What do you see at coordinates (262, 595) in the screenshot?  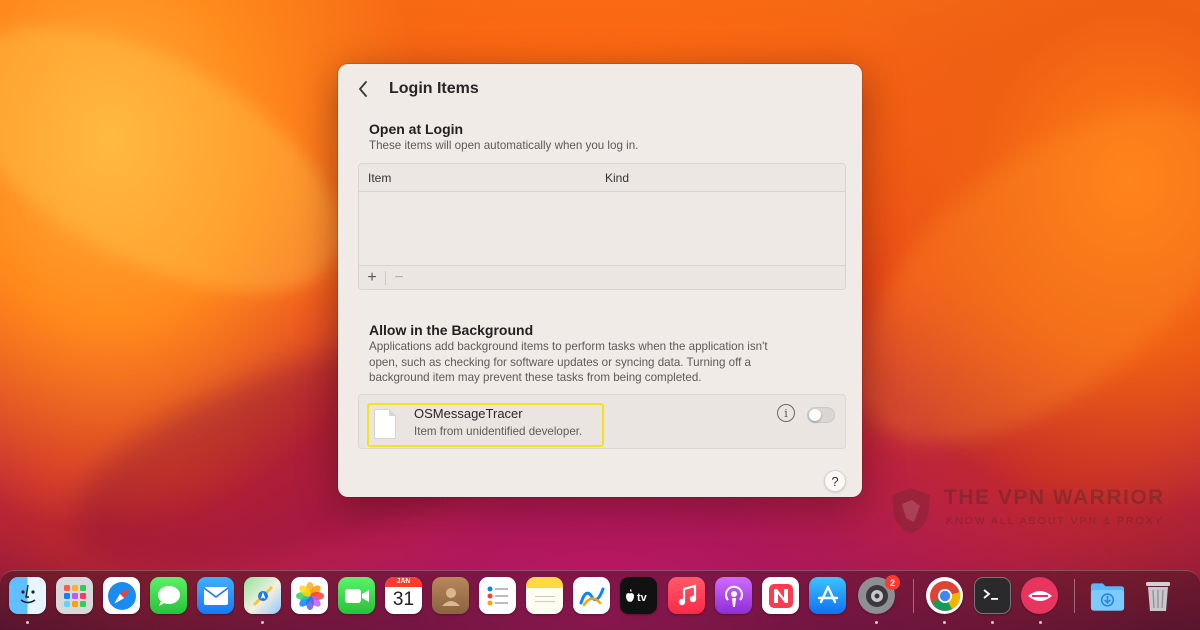 I see `maps-icon` at bounding box center [262, 595].